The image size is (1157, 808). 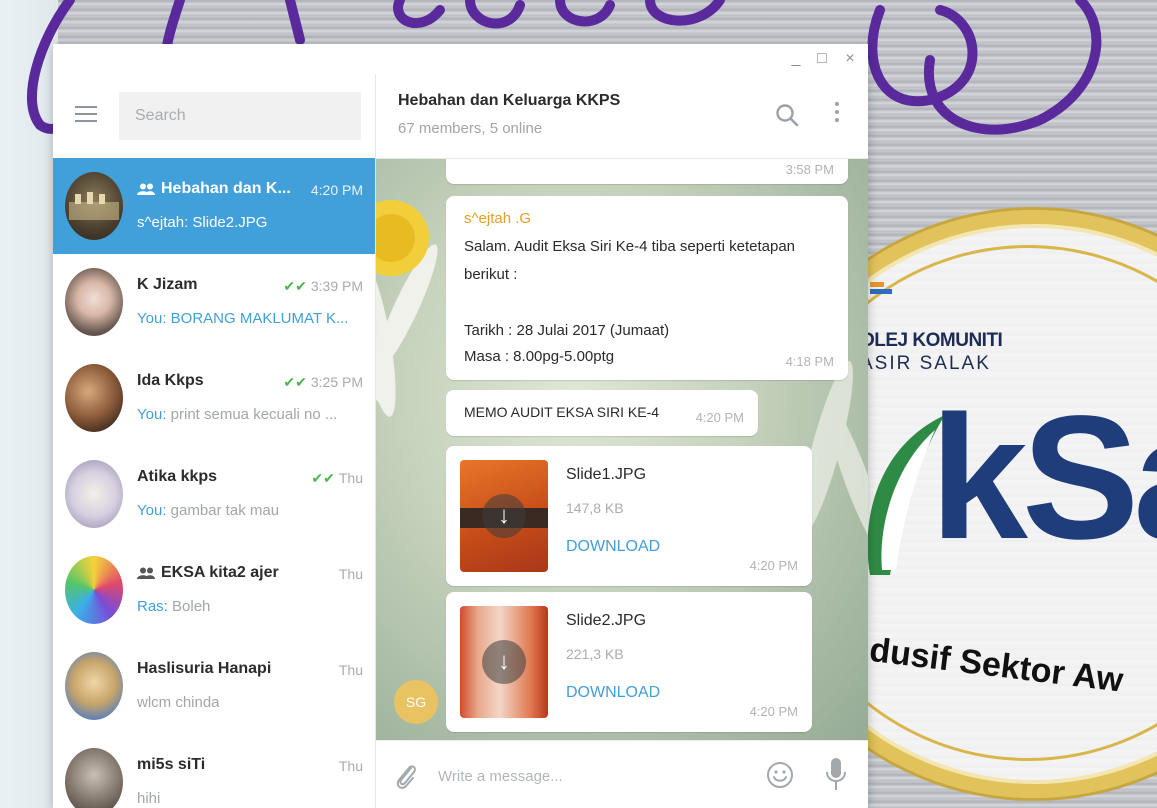 I want to click on chat-preview: wlcm chinda, so click(x=178, y=702).